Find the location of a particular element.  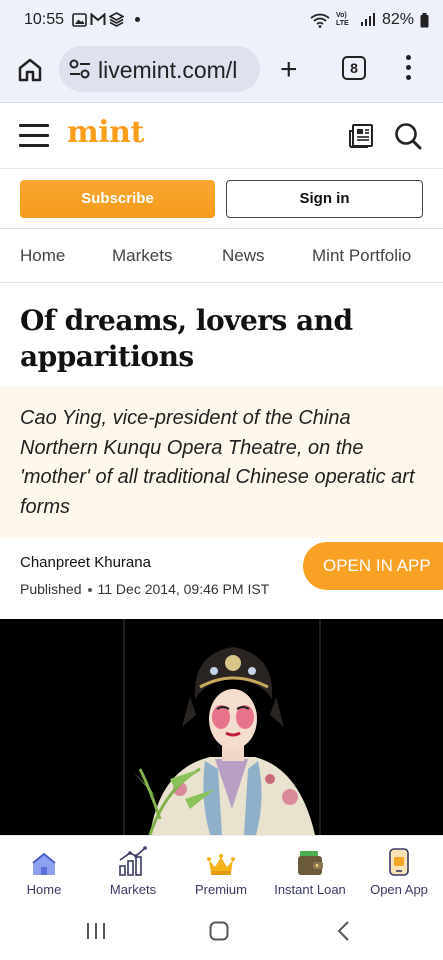

hamburger-menu-icon is located at coordinates (34, 135).